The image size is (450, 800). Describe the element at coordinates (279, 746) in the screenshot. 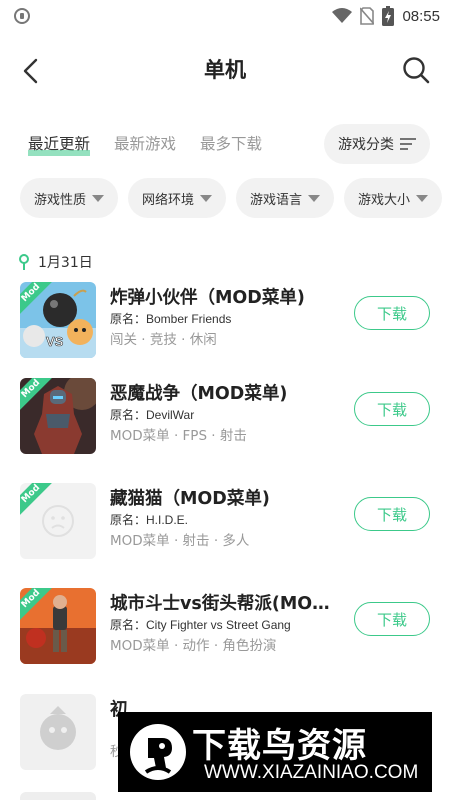

I see `watermark-title: 下载鸟资源` at that location.